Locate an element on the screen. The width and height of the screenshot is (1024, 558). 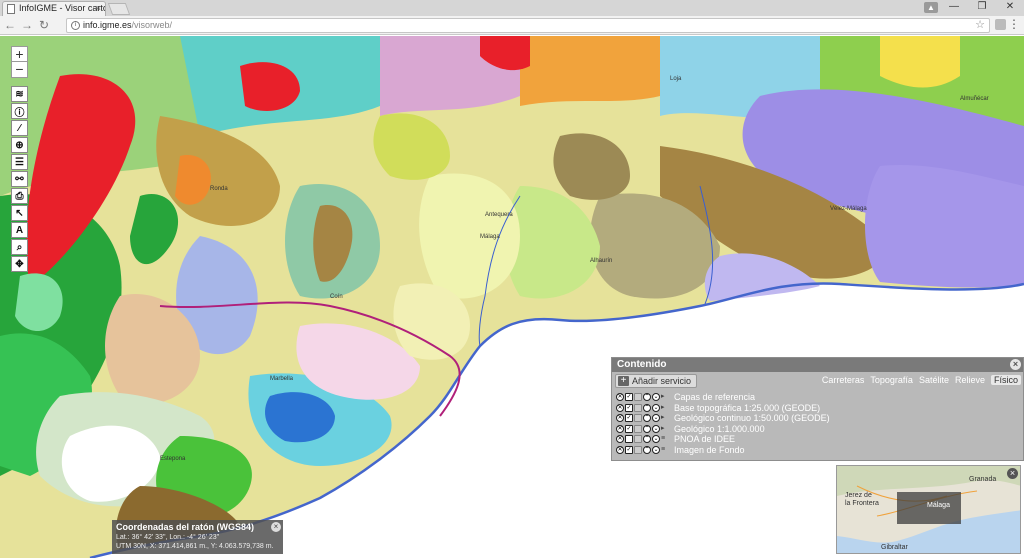
browser-menu-icon: ⋮ is located at coordinates (1014, 24).